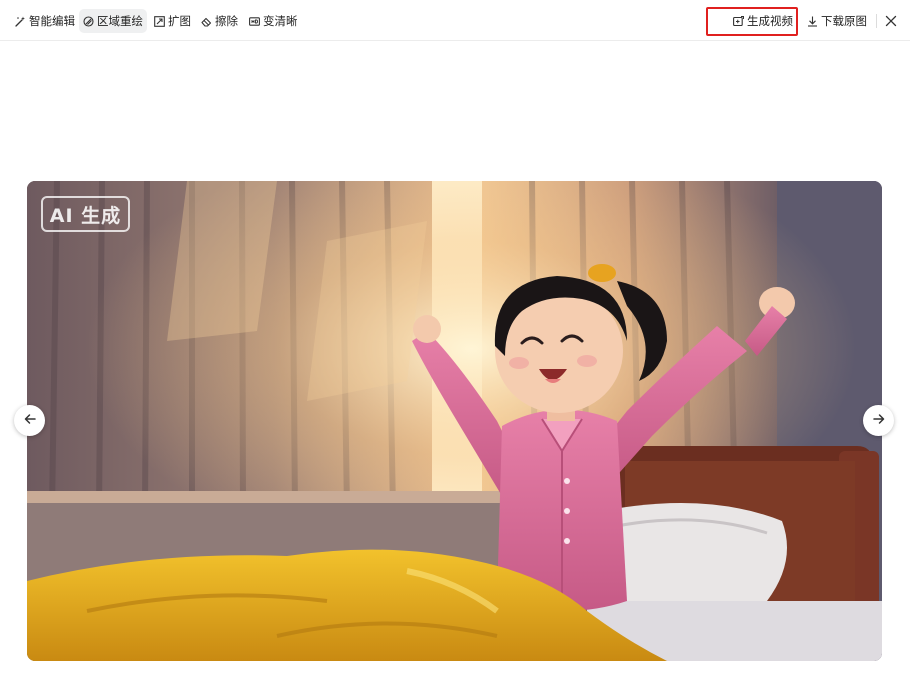 The image size is (910, 694). I want to click on tool-label: 变清晰, so click(280, 21).